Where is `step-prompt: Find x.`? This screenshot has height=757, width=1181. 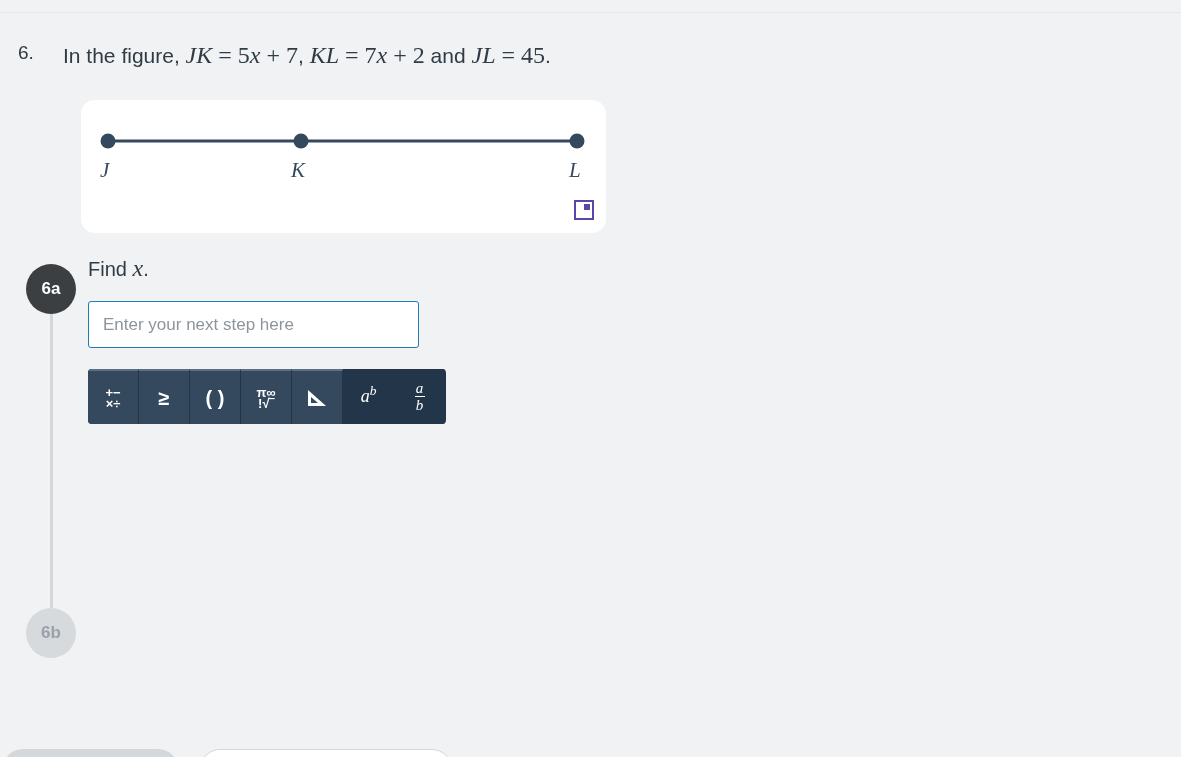 step-prompt: Find x. is located at coordinates (119, 268).